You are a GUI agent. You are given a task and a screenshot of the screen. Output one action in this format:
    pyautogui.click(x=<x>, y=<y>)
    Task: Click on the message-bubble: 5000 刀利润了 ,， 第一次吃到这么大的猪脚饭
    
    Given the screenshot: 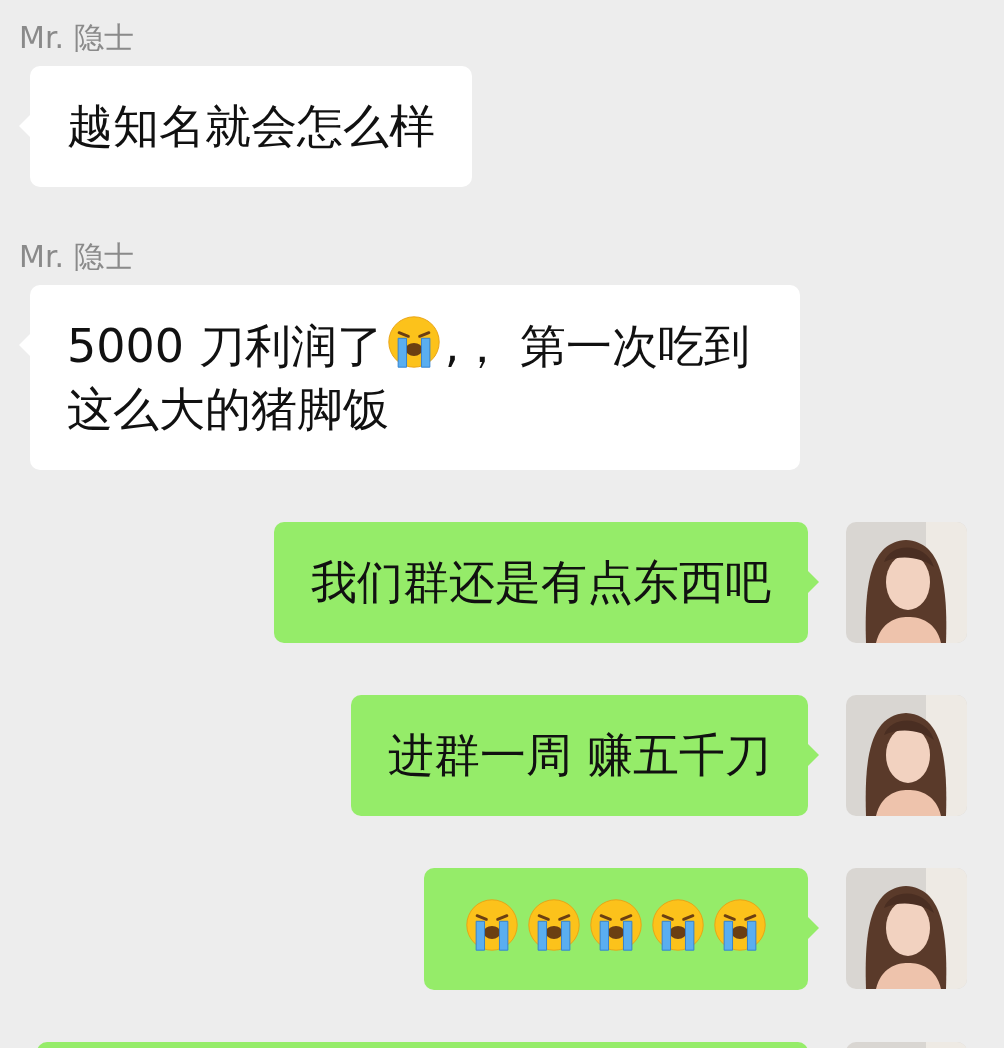 What is the action you would take?
    pyautogui.click(x=415, y=377)
    